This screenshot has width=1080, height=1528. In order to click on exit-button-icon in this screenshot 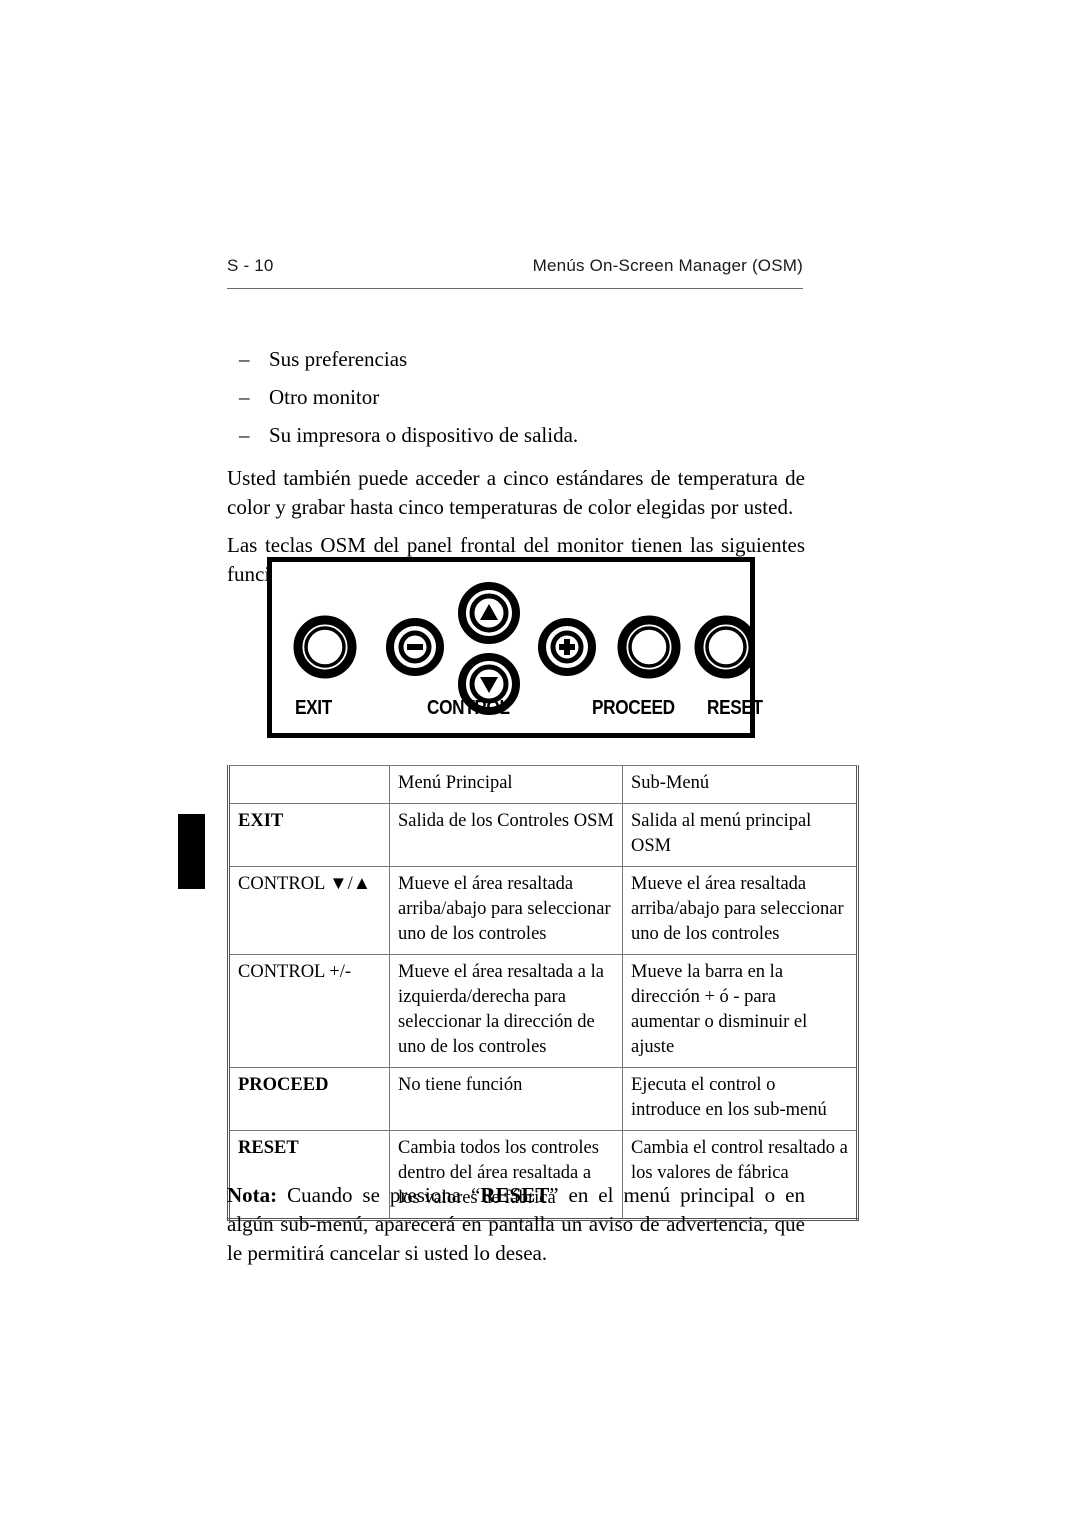, I will do `click(325, 647)`.